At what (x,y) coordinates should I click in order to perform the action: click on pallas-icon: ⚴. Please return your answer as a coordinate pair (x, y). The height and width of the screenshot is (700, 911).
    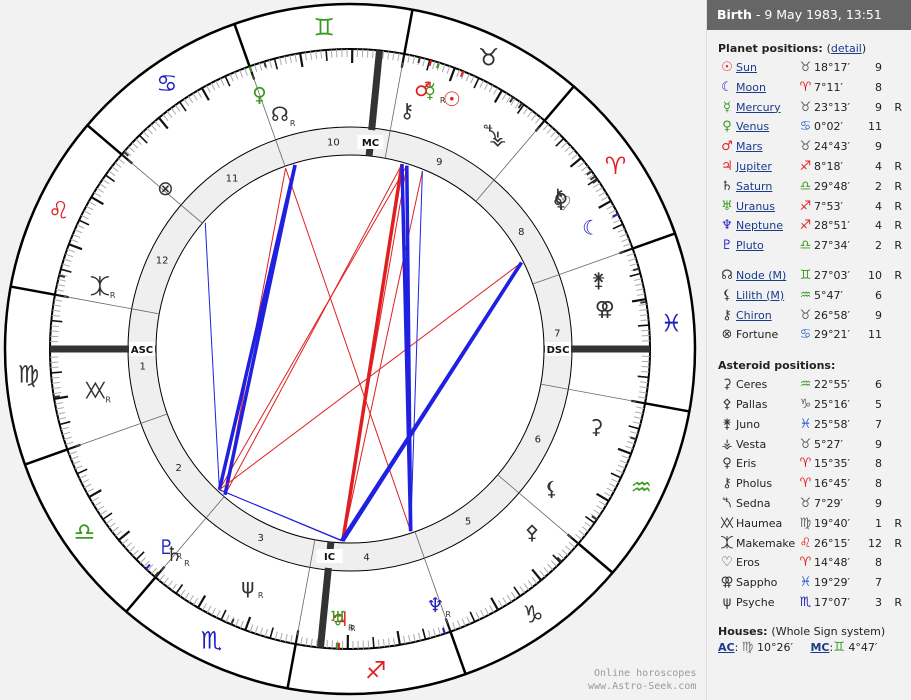
    Looking at the image, I should click on (532, 532).